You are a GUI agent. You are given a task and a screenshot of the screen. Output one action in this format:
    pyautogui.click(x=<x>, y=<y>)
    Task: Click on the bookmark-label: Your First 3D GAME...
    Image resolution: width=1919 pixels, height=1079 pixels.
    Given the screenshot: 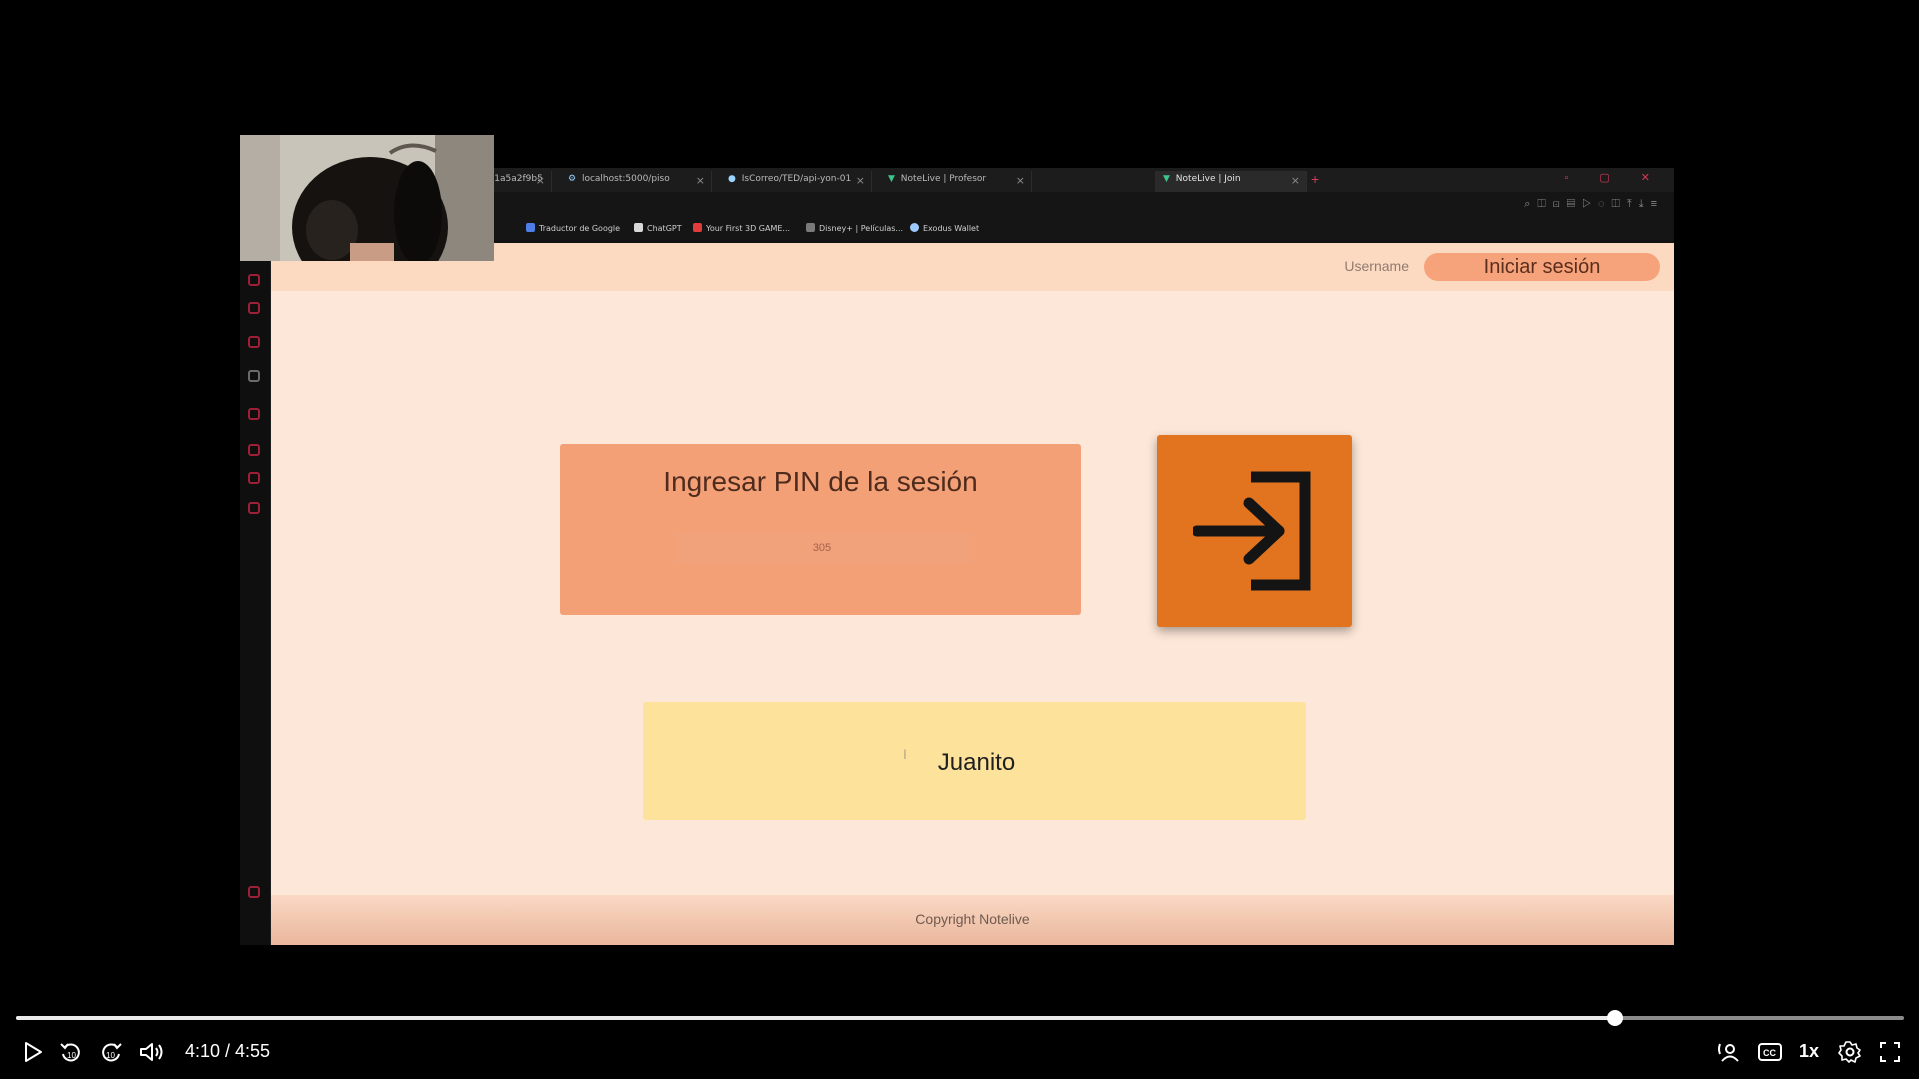 What is the action you would take?
    pyautogui.click(x=748, y=228)
    